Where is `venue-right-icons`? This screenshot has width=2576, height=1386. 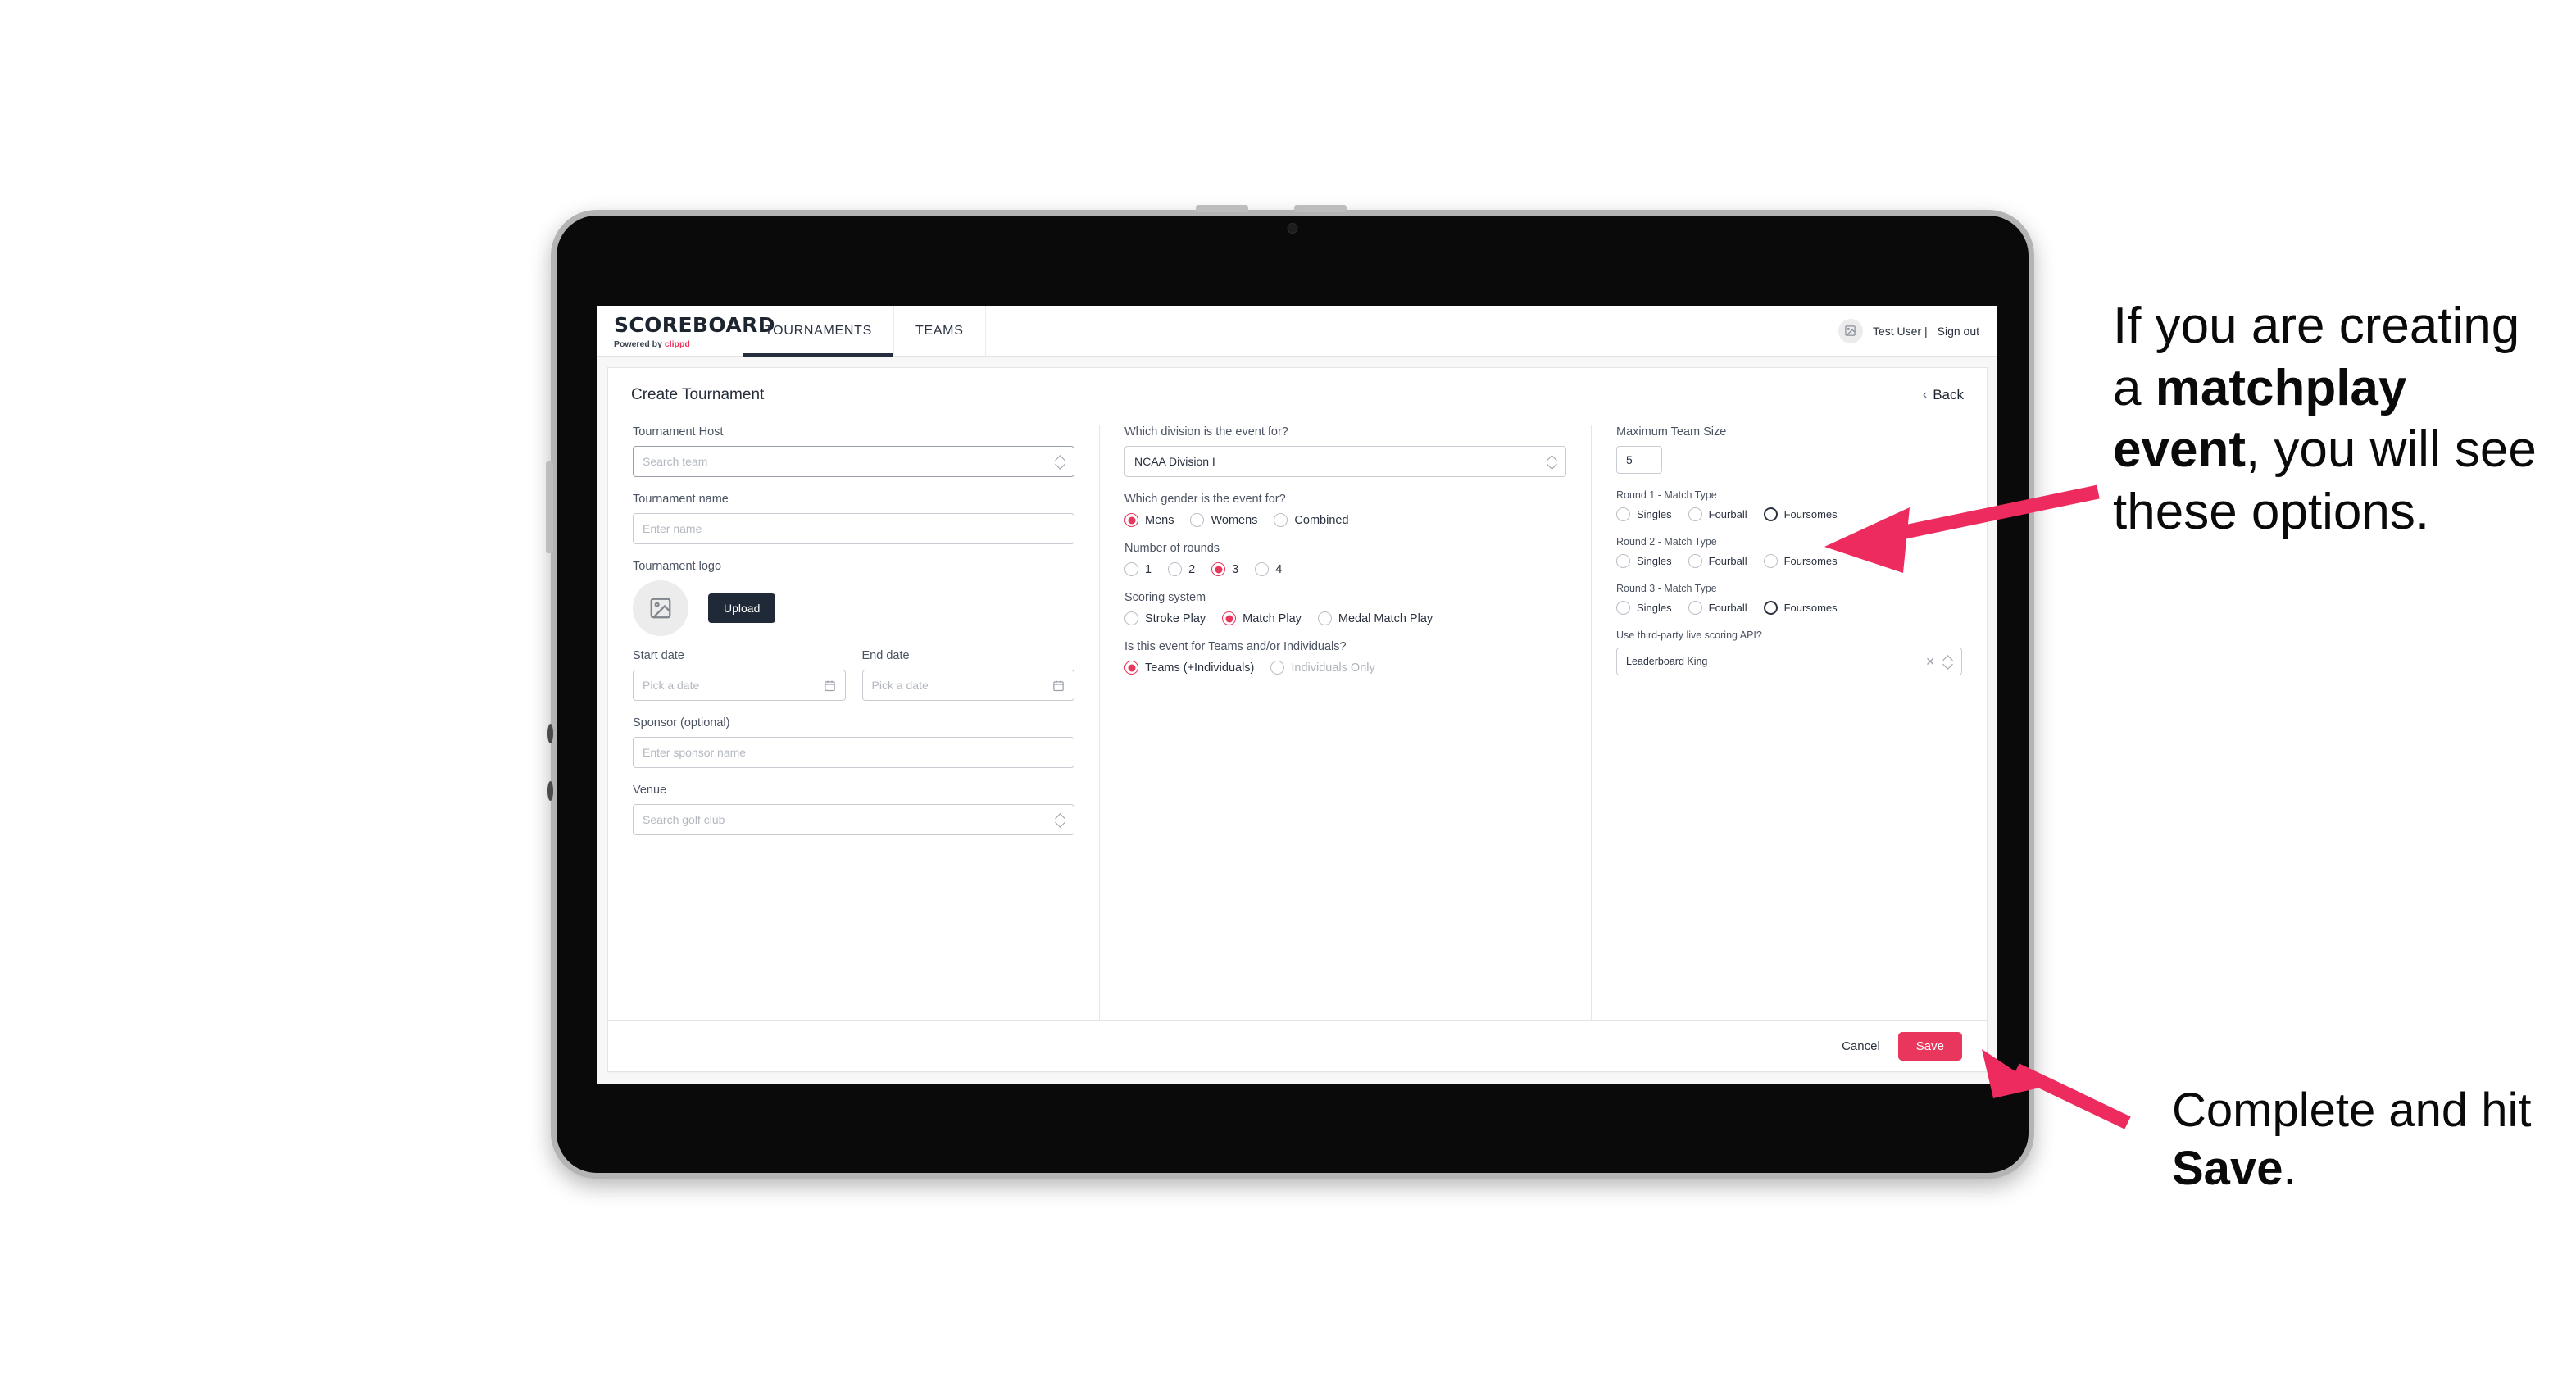 venue-right-icons is located at coordinates (1060, 820).